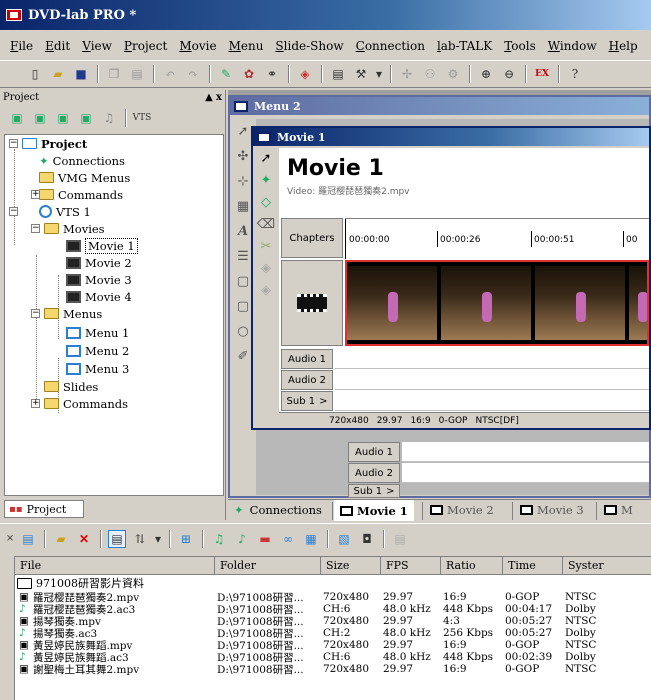  Describe the element at coordinates (311, 539) in the screenshot. I see `image-icon: ▦` at that location.